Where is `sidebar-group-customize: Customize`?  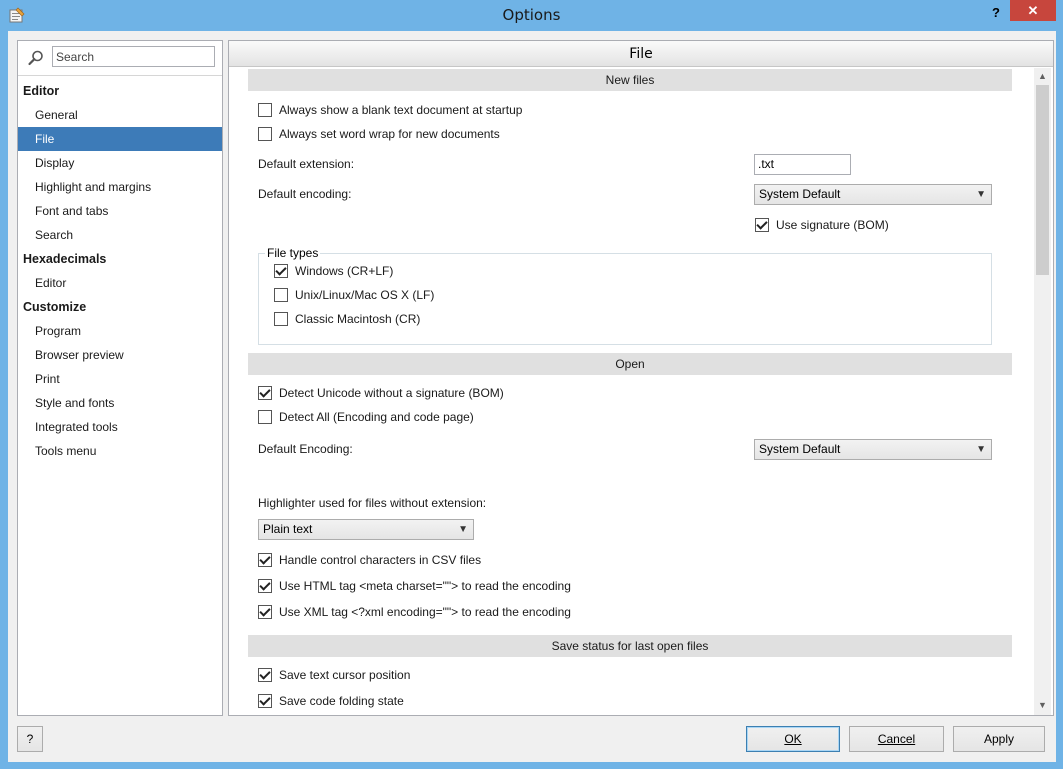
sidebar-group-customize: Customize is located at coordinates (120, 307).